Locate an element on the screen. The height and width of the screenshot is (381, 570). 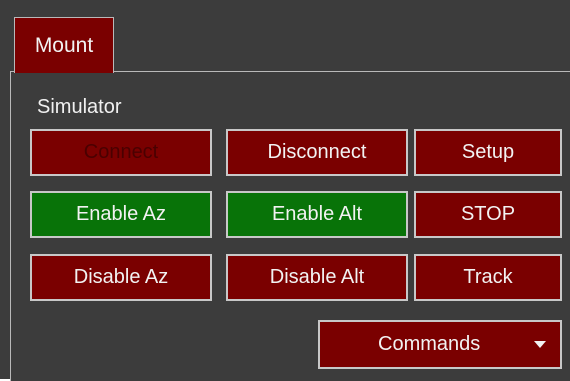
tab-mount: Mount is located at coordinates (64, 45).